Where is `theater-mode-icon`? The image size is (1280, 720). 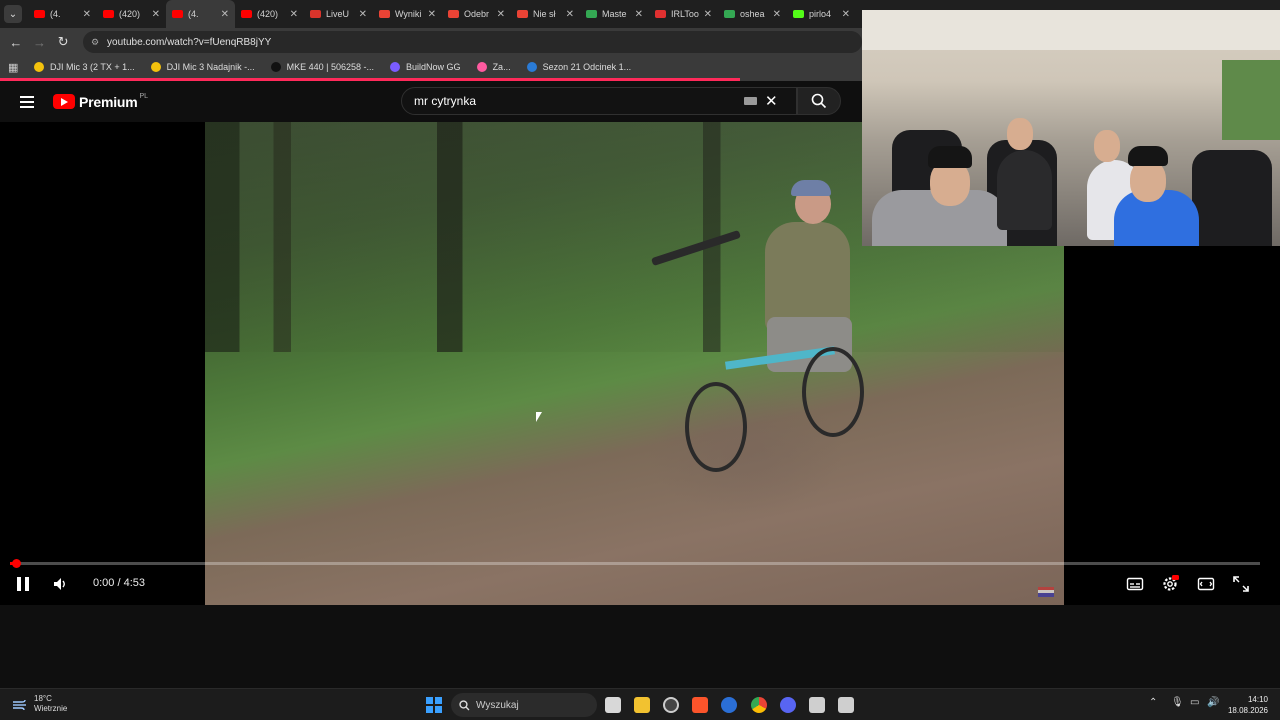
theater-mode-icon is located at coordinates (1206, 584).